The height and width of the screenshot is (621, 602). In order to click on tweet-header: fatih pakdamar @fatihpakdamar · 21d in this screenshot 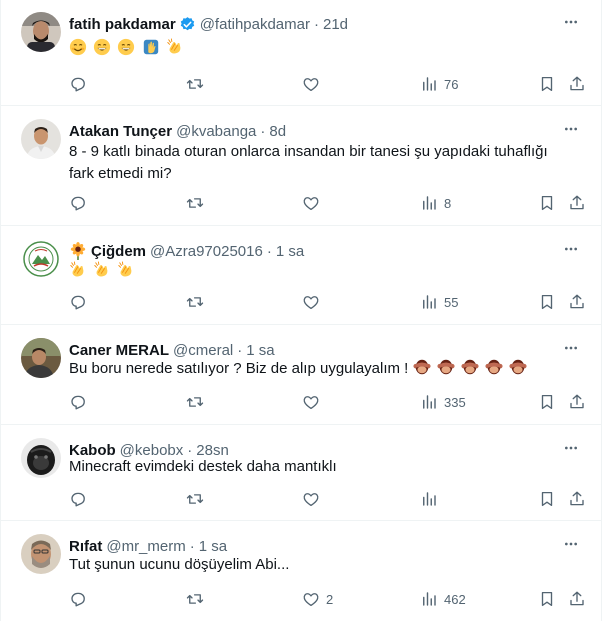, I will do `click(310, 24)`.